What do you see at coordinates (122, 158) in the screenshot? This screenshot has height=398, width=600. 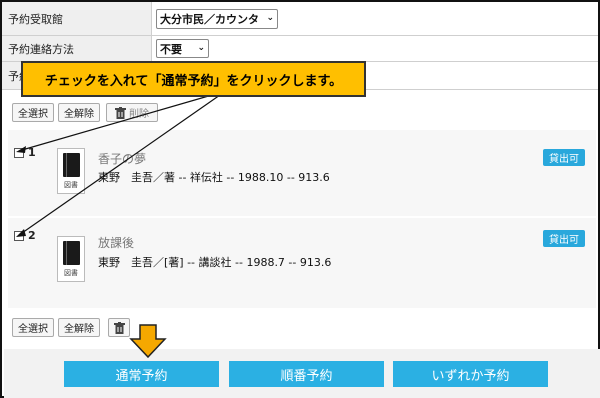 I see `item-1-title: 香子の夢` at bounding box center [122, 158].